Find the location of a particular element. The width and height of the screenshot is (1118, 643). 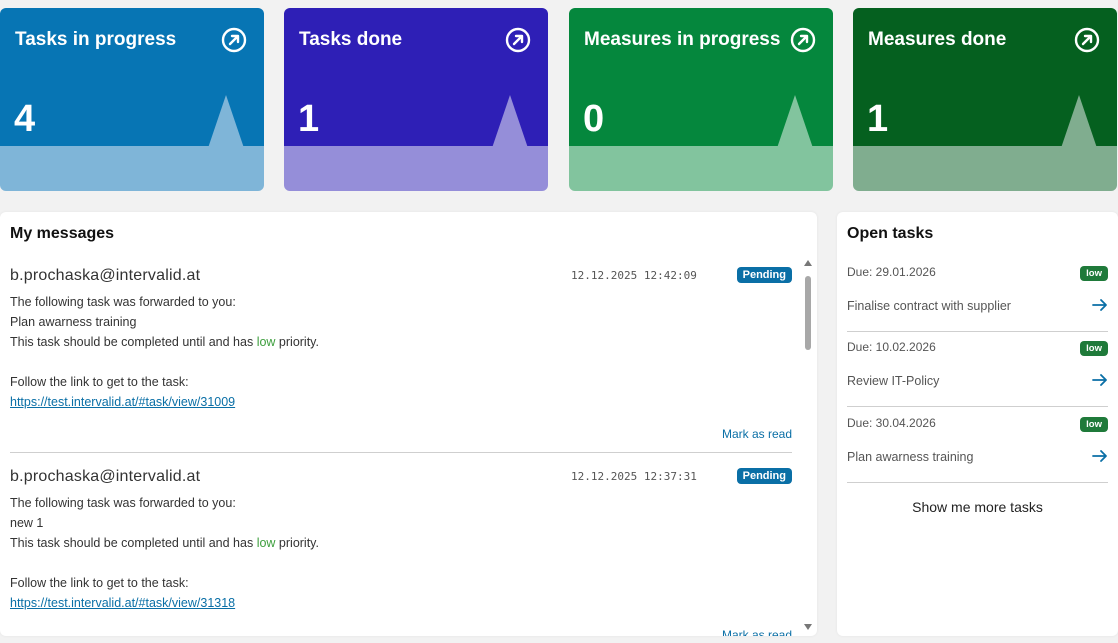

task-item: Due: 10.02.2026 low Review IT-Policy is located at coordinates (977, 369).